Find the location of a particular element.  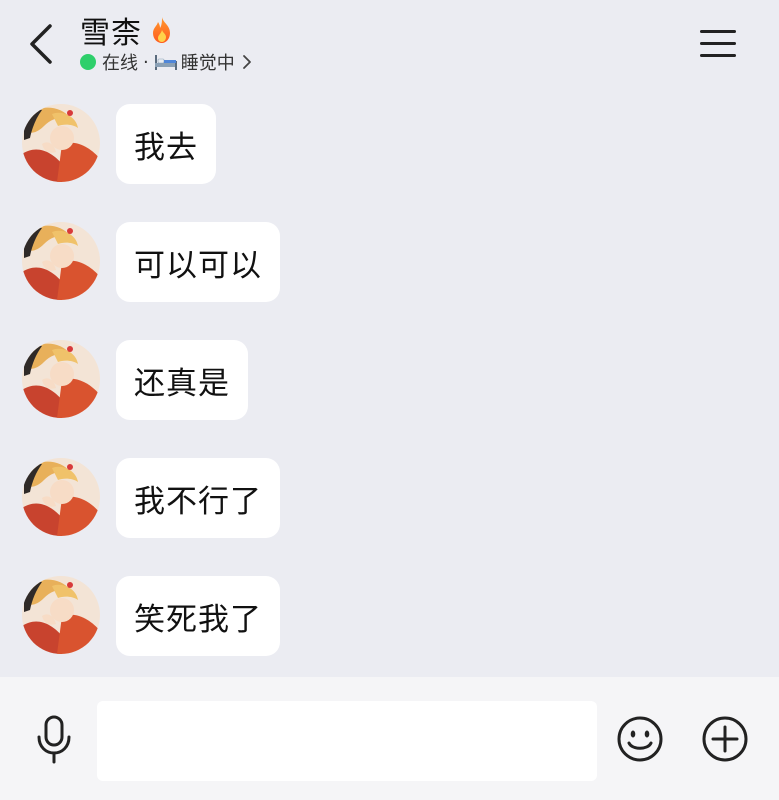

title-row: 雪柰 is located at coordinates (166, 30).